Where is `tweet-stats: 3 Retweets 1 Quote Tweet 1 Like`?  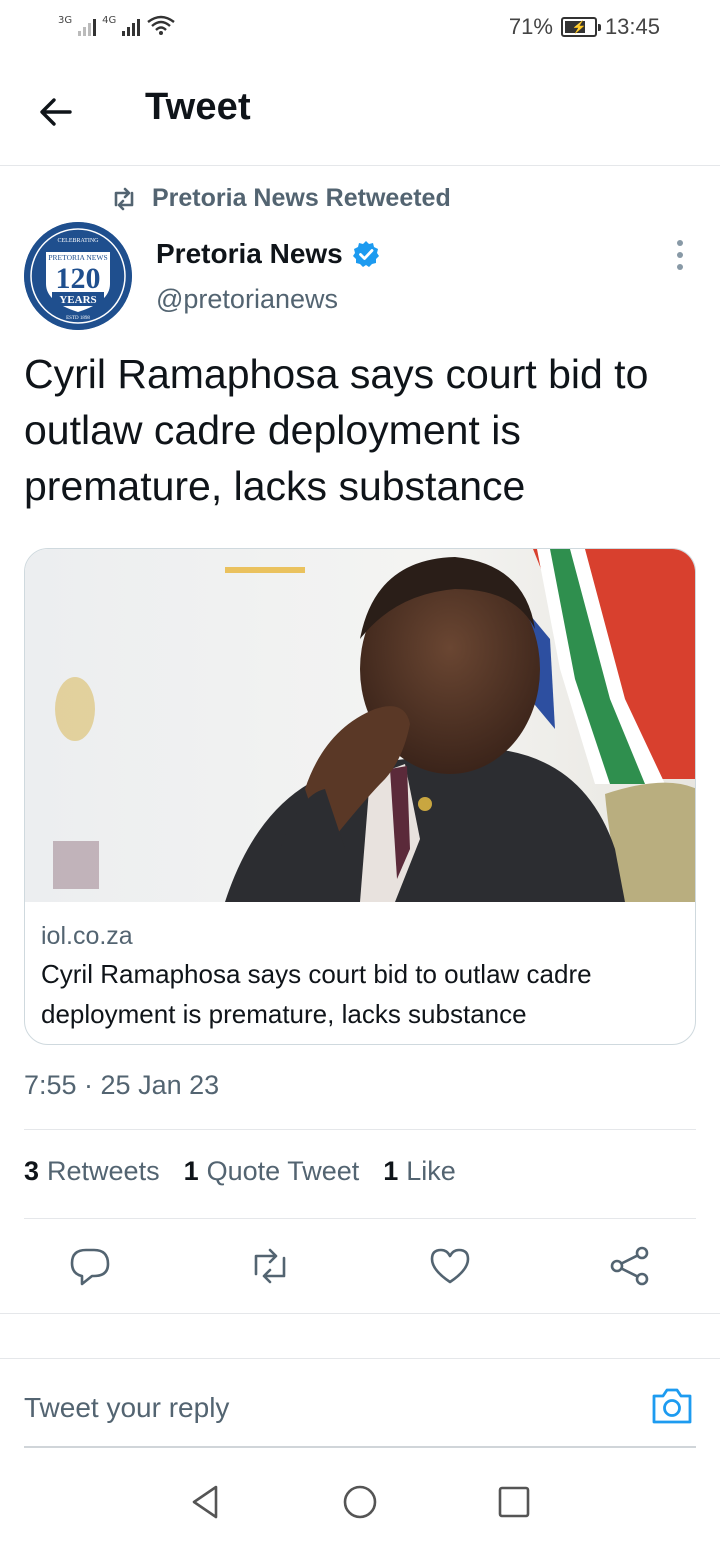 tweet-stats: 3 Retweets 1 Quote Tweet 1 Like is located at coordinates (240, 1171).